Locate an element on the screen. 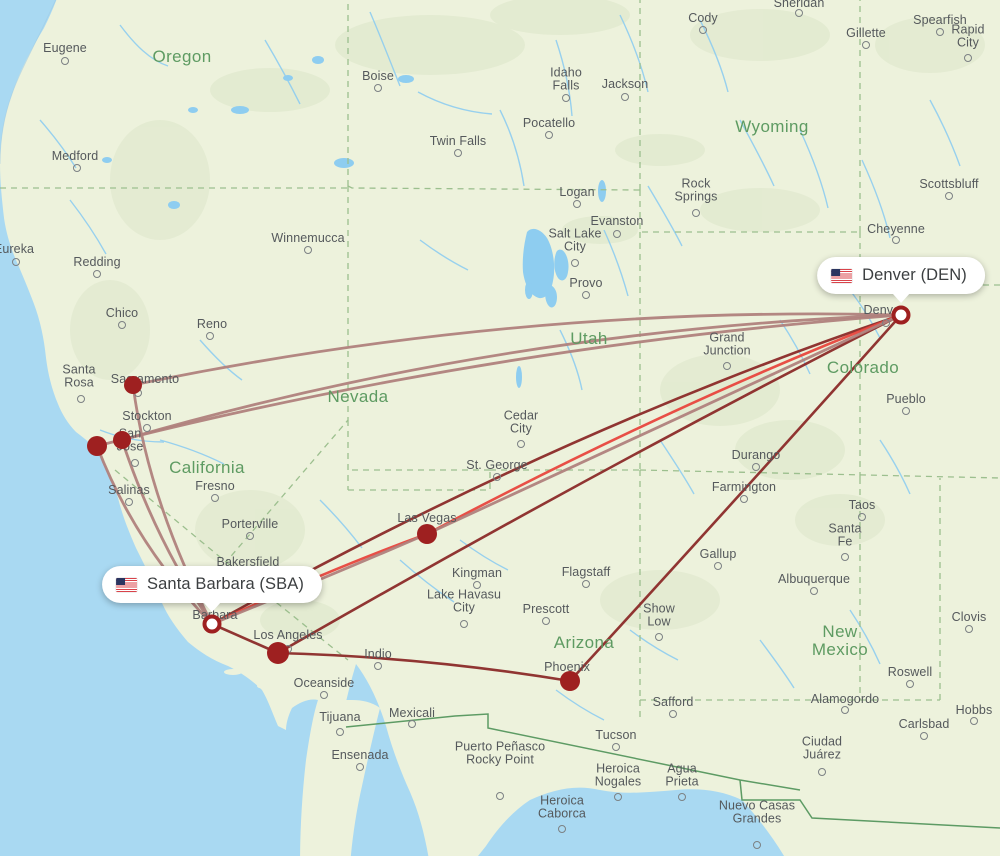 The width and height of the screenshot is (1000, 856). hub-marker-den is located at coordinates (901, 315).